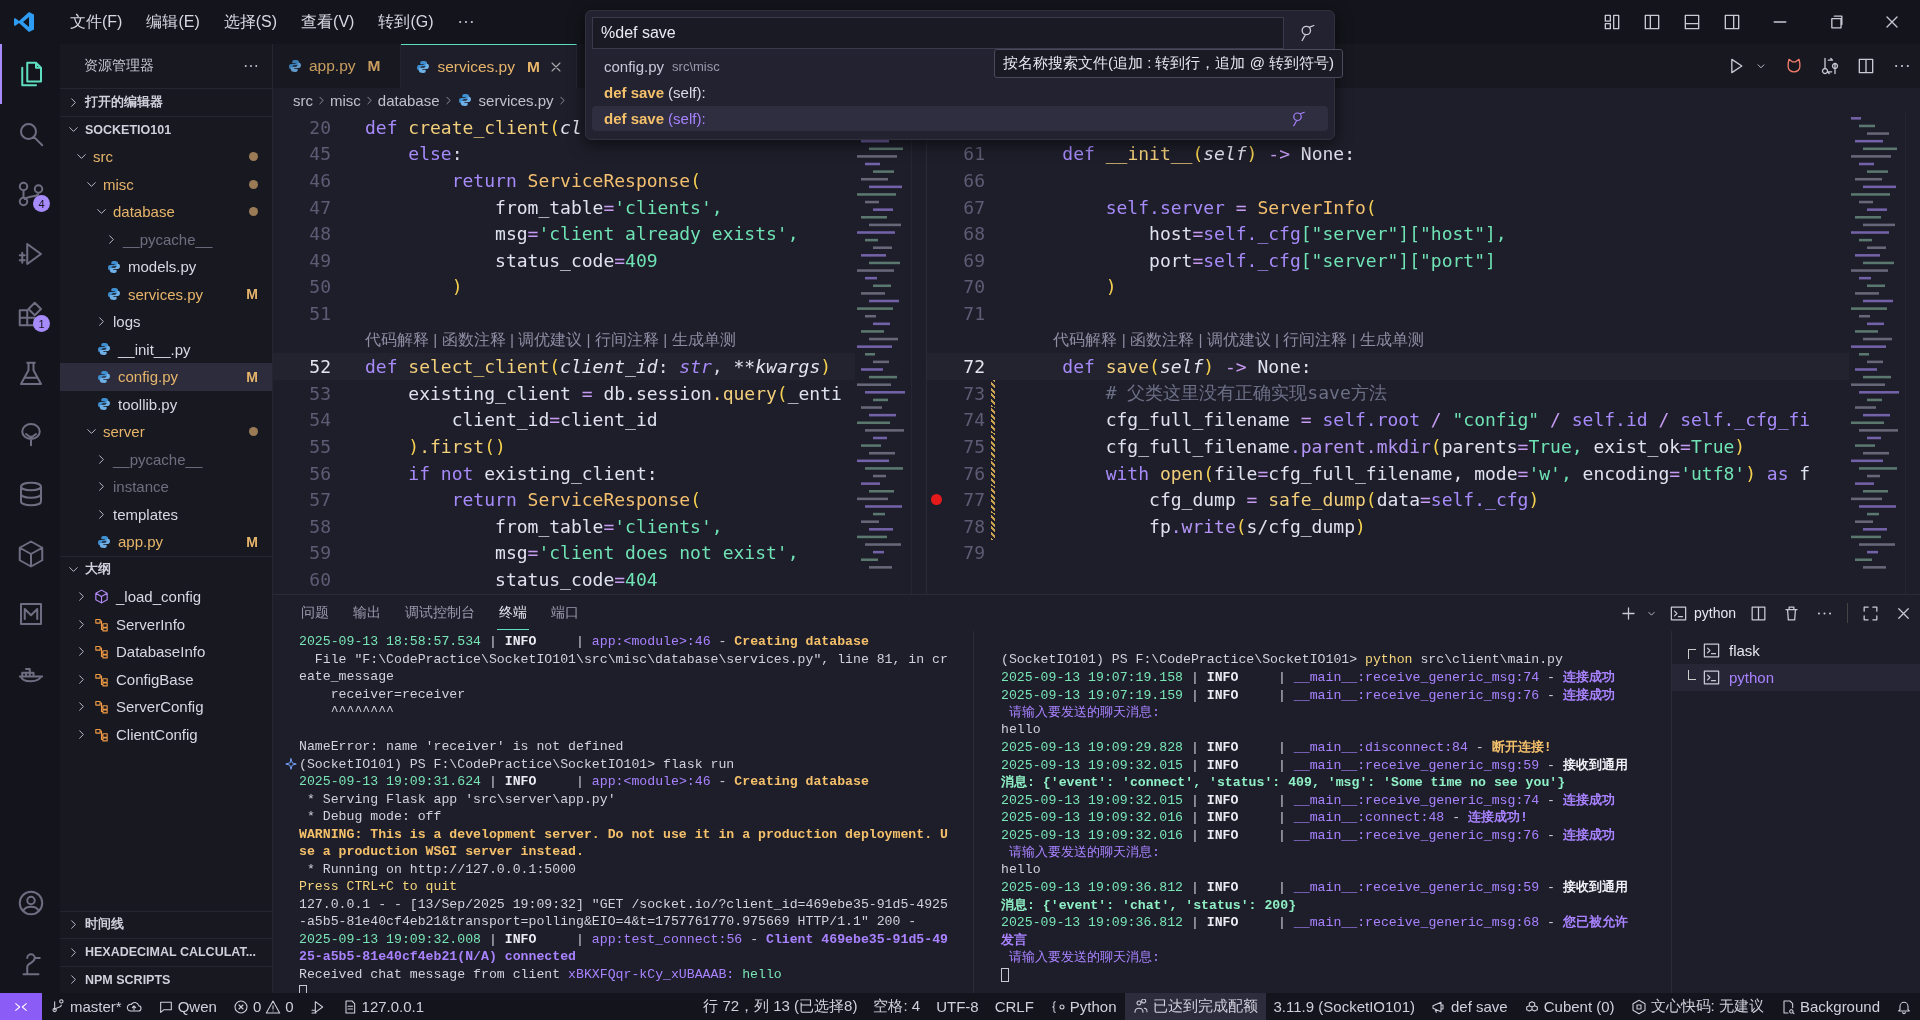 The height and width of the screenshot is (1020, 1920). What do you see at coordinates (166, 432) in the screenshot?
I see `file-tree-item: server` at bounding box center [166, 432].